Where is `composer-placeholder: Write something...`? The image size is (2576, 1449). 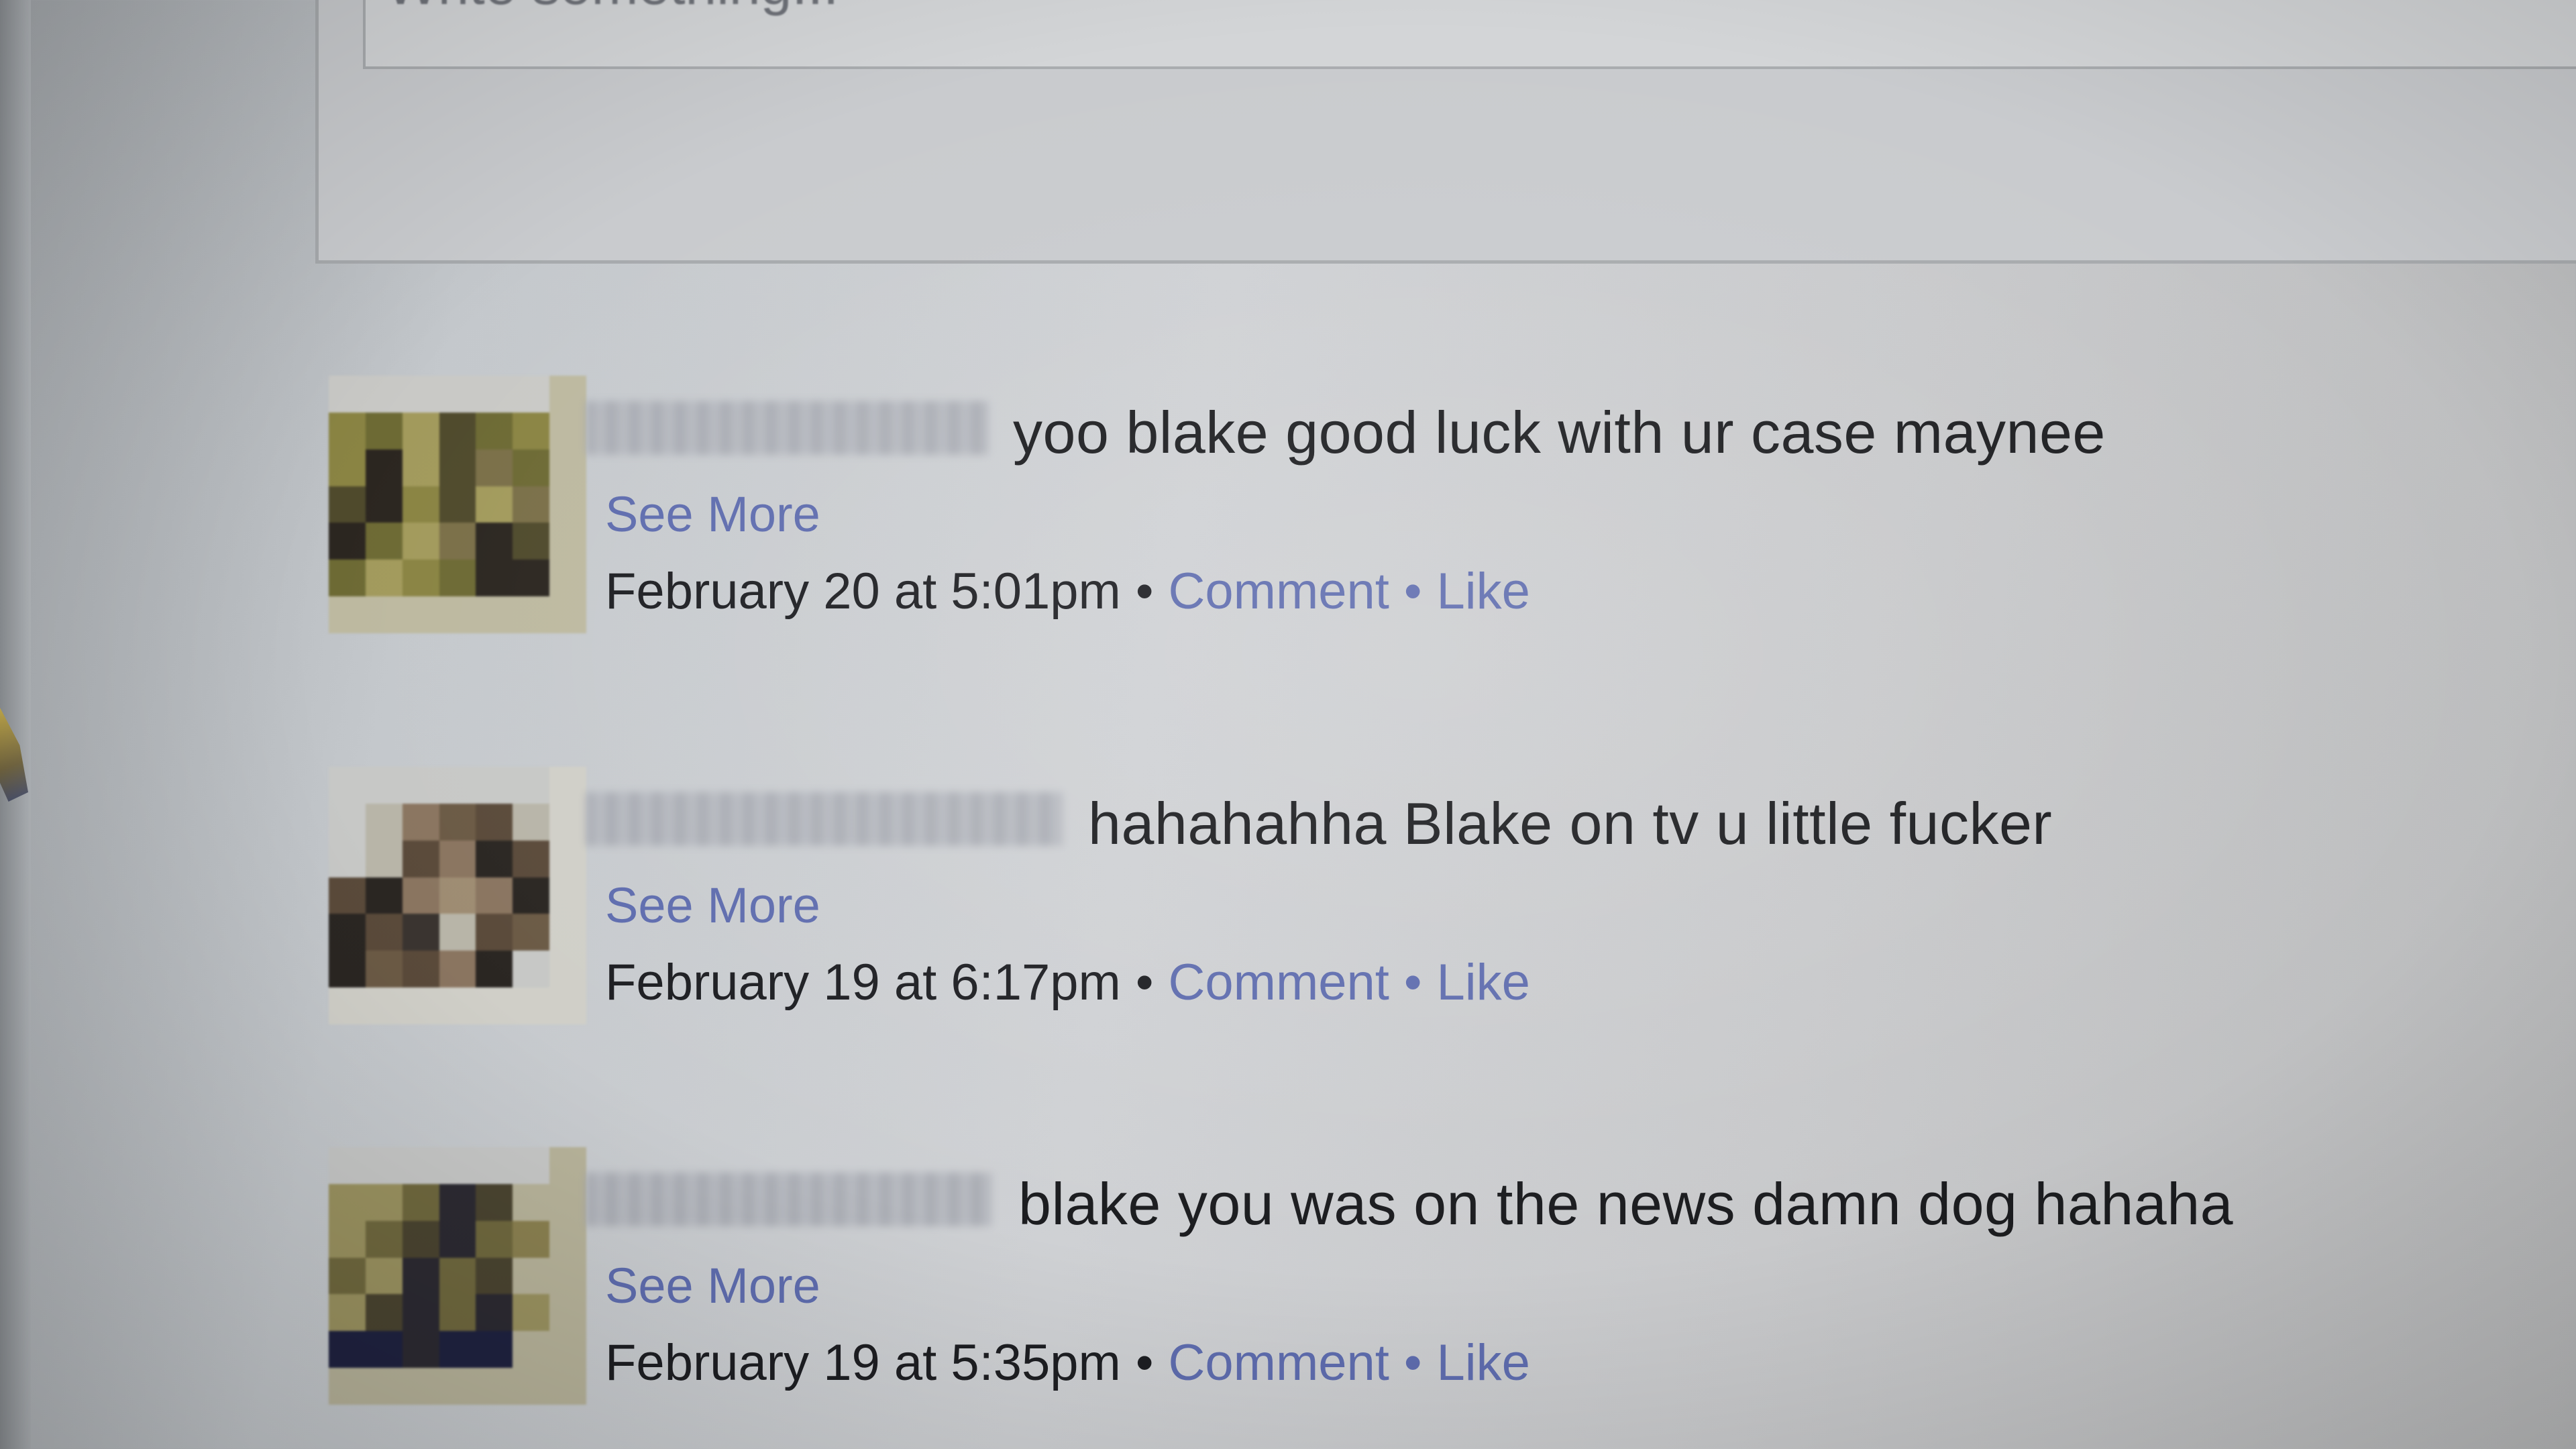 composer-placeholder: Write something... is located at coordinates (612, 8).